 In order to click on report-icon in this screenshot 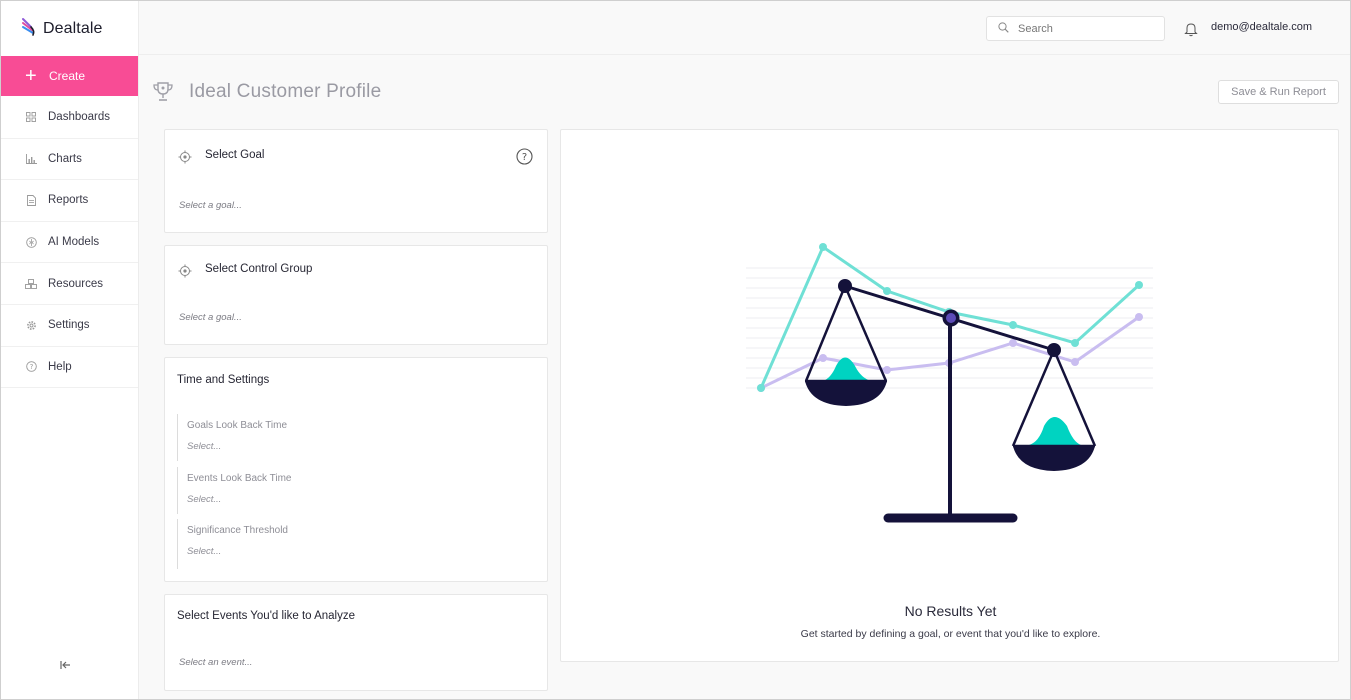, I will do `click(31, 200)`.